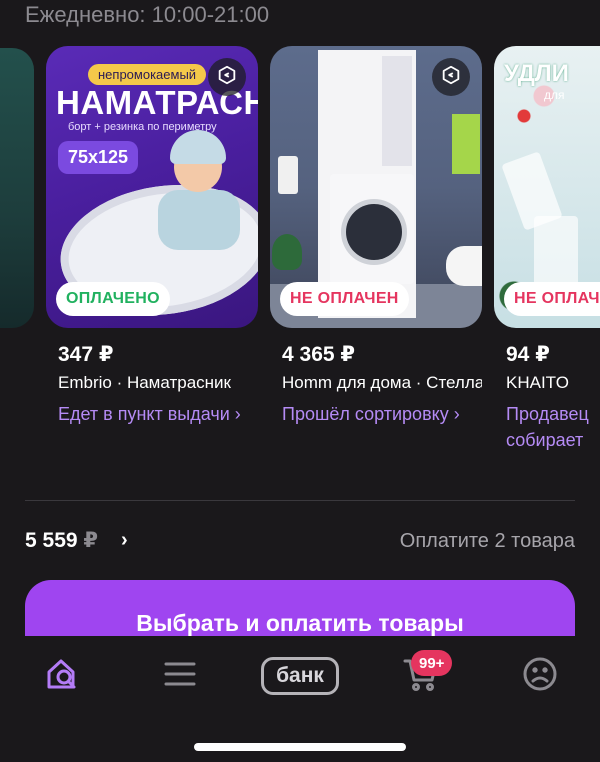 Image resolution: width=600 pixels, height=762 pixels. I want to click on total-value: 5 559, so click(51, 540).